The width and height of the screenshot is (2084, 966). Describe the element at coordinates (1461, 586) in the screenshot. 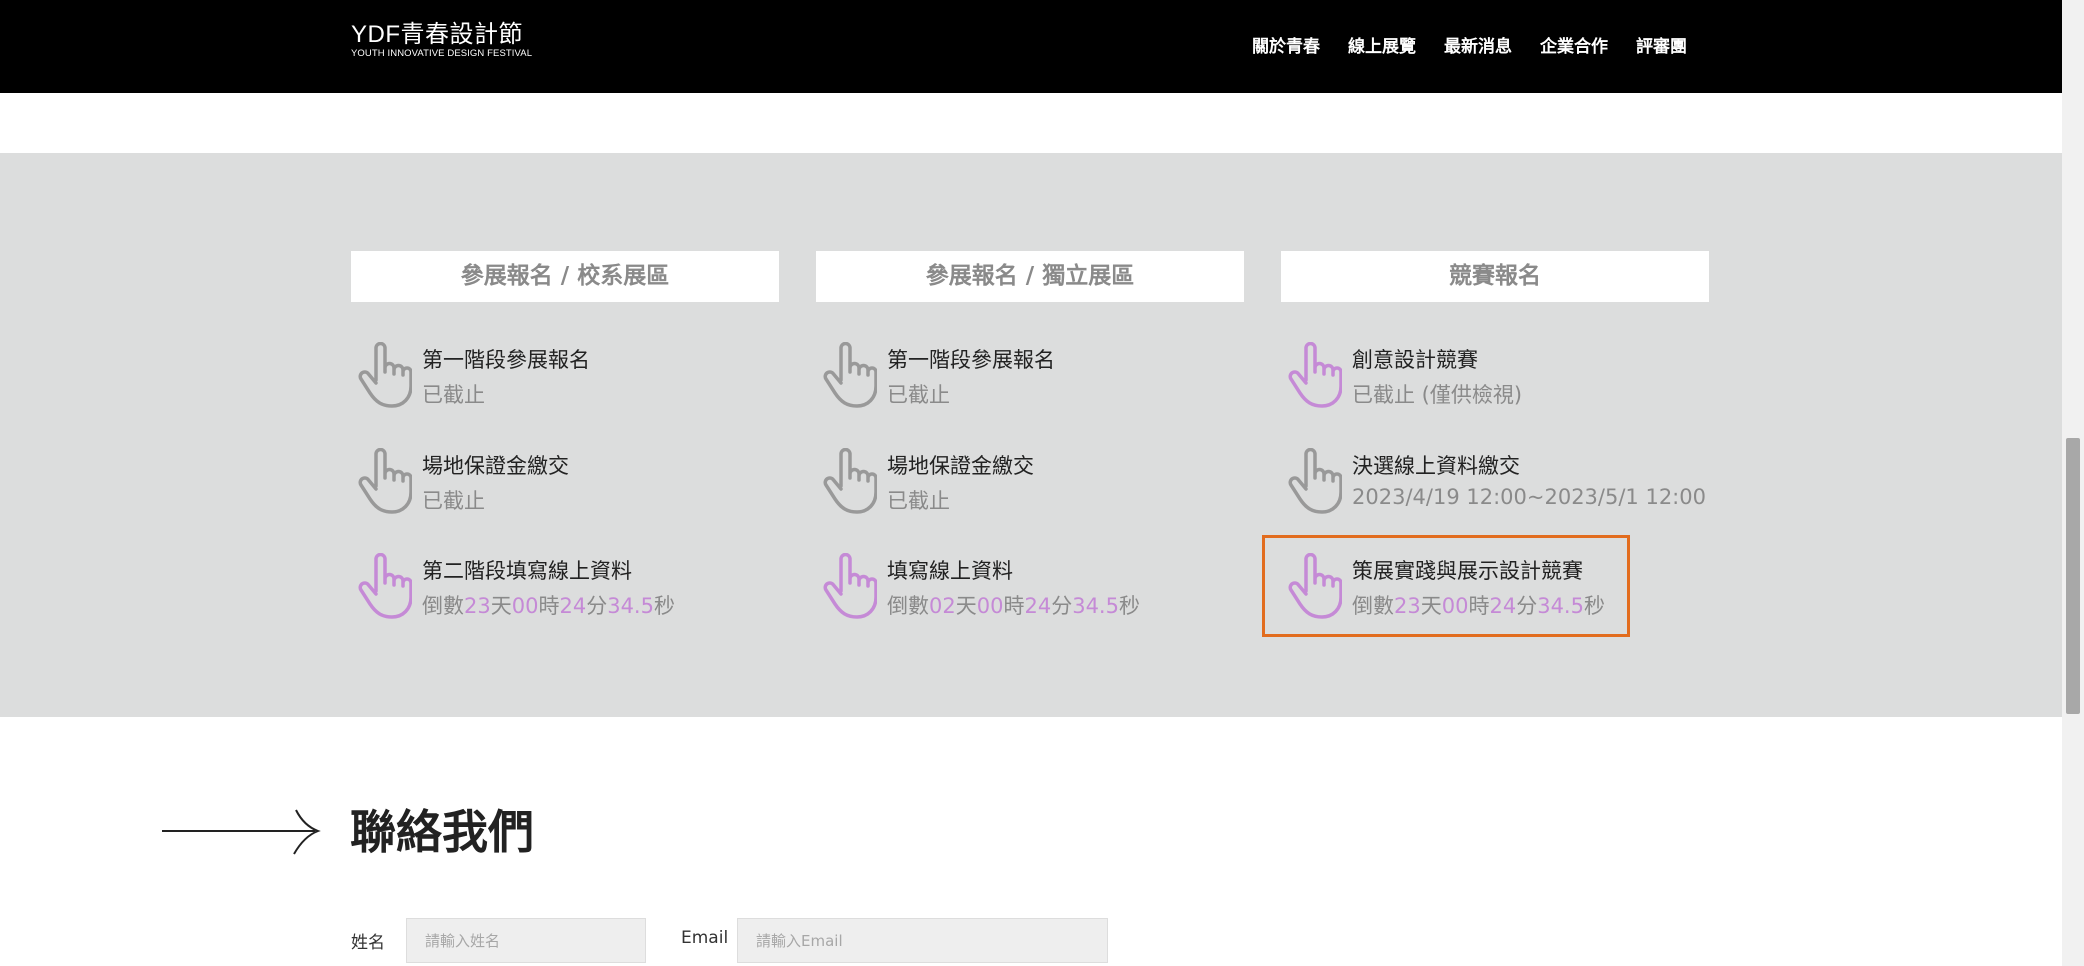

I see `reg-item-curation-competition: 策展實踐與展示設計競賽 倒數23天00時24分34.5秒` at that location.